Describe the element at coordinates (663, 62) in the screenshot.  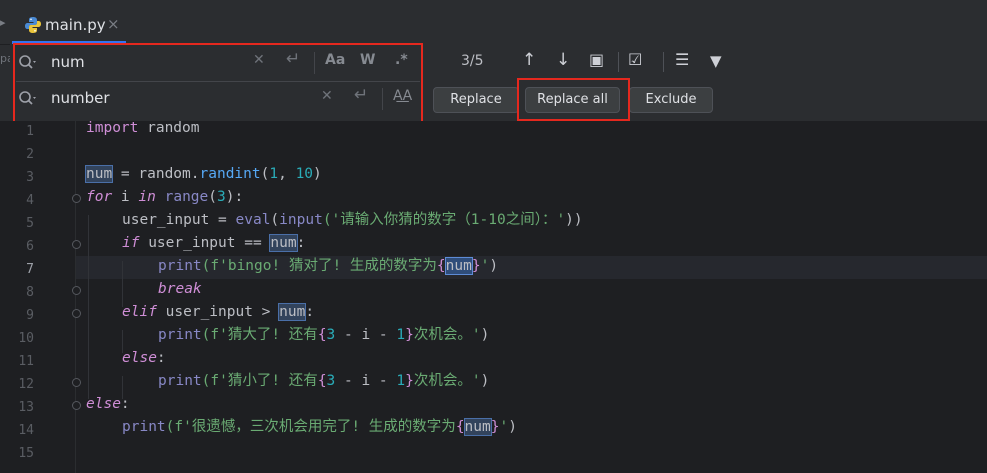
I see `toolbar-divider` at that location.